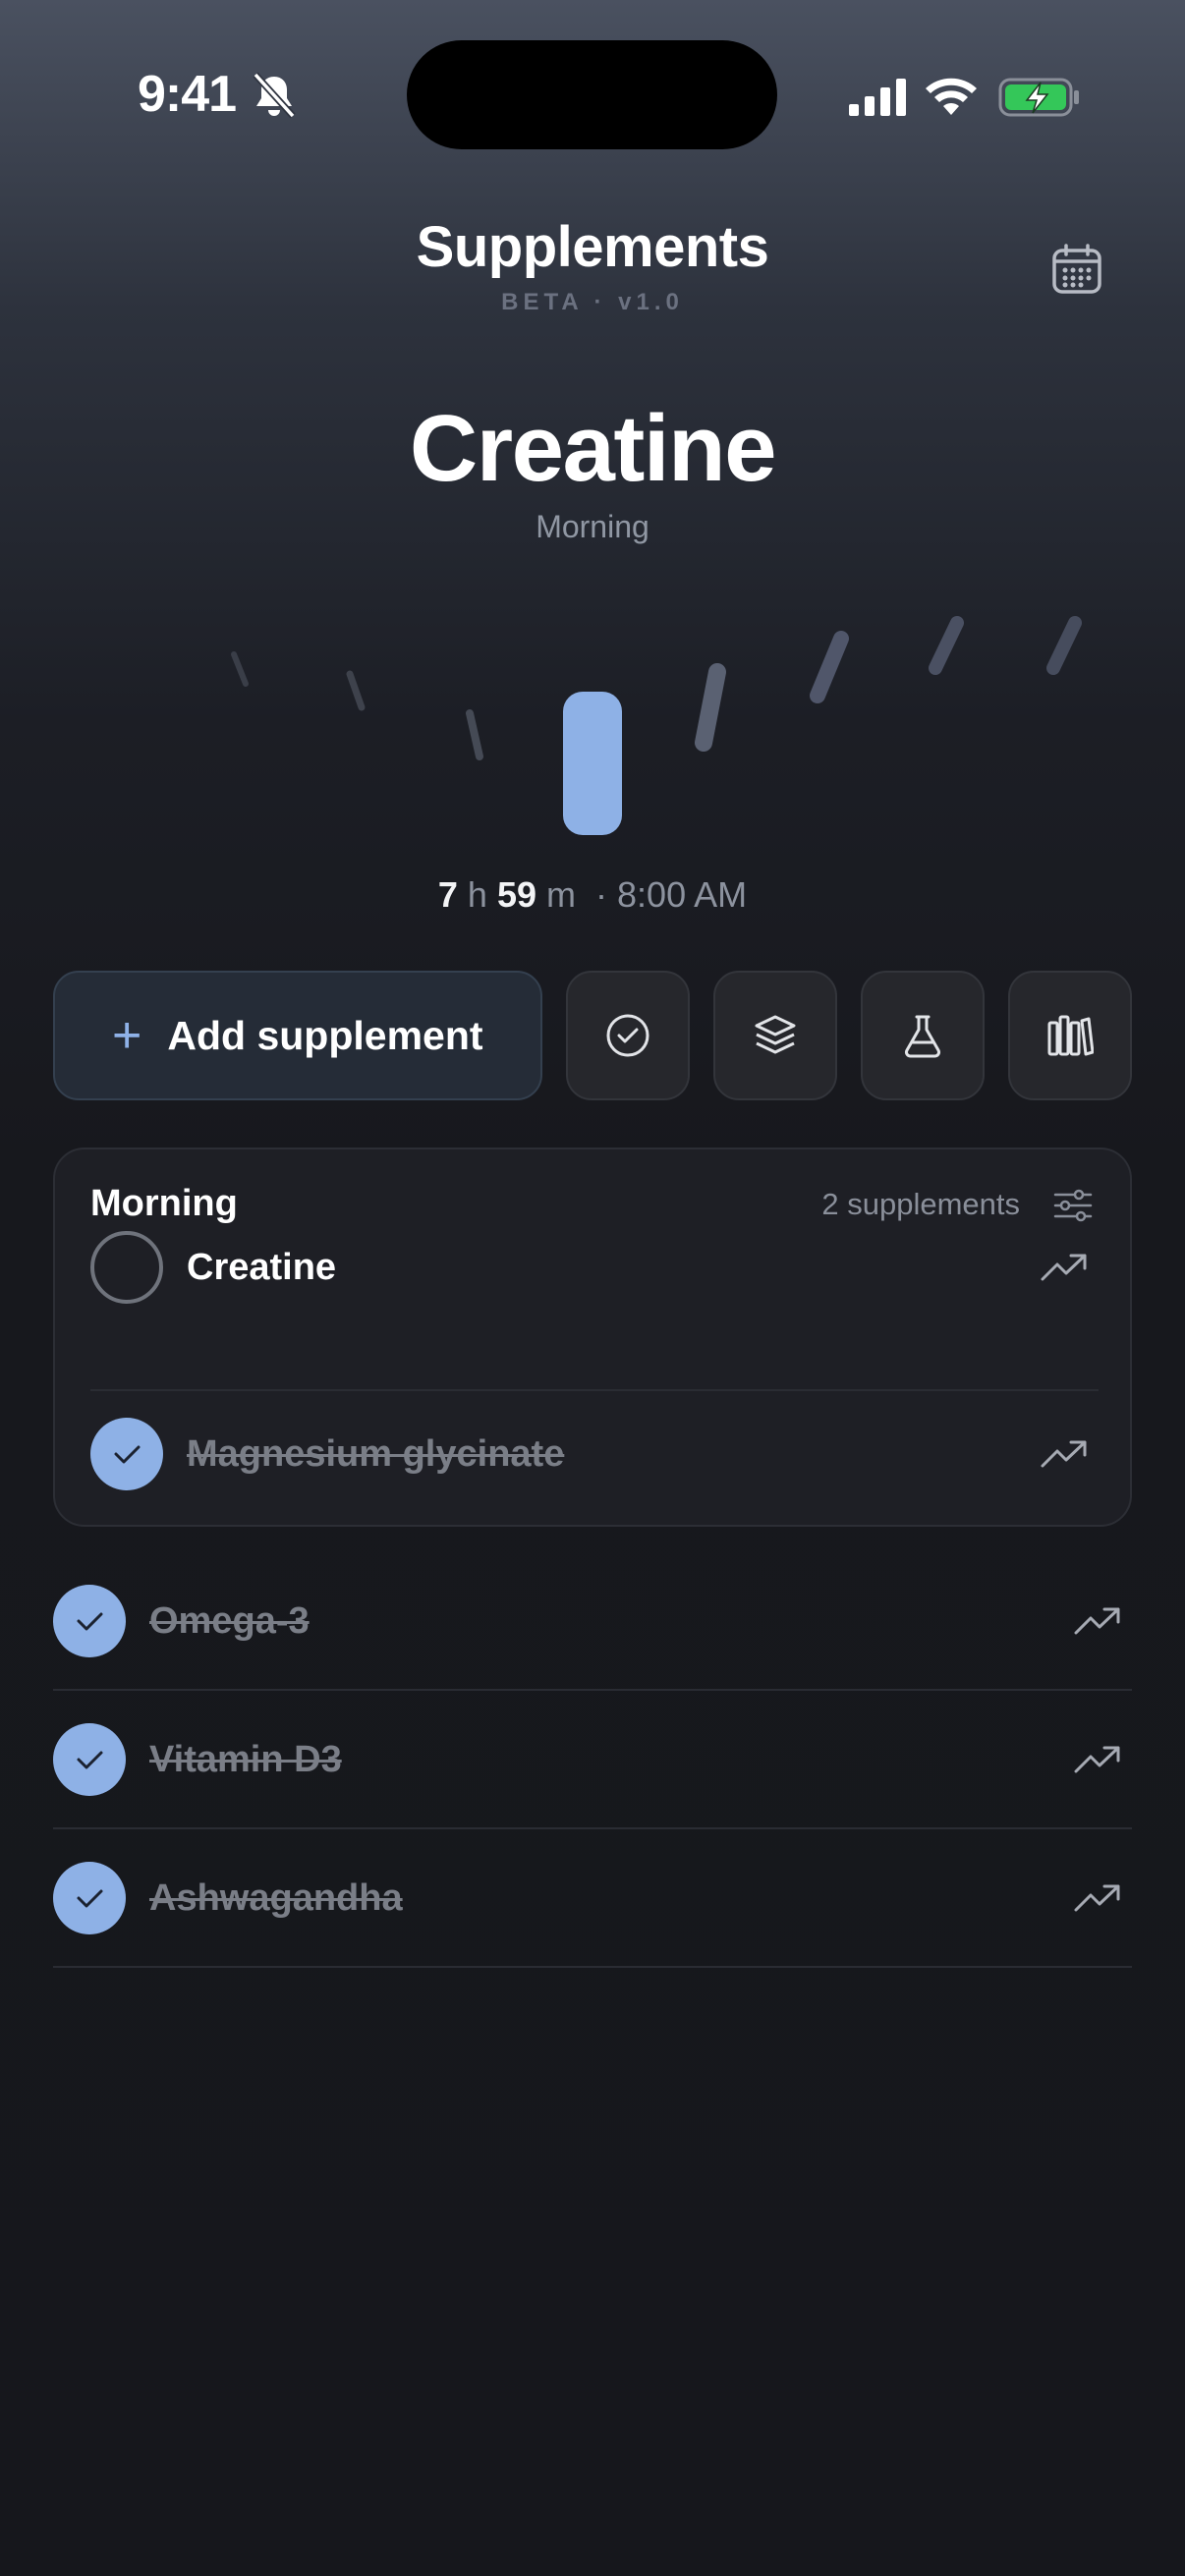  What do you see at coordinates (187, 94) in the screenshot?
I see `status-time: 9:41` at bounding box center [187, 94].